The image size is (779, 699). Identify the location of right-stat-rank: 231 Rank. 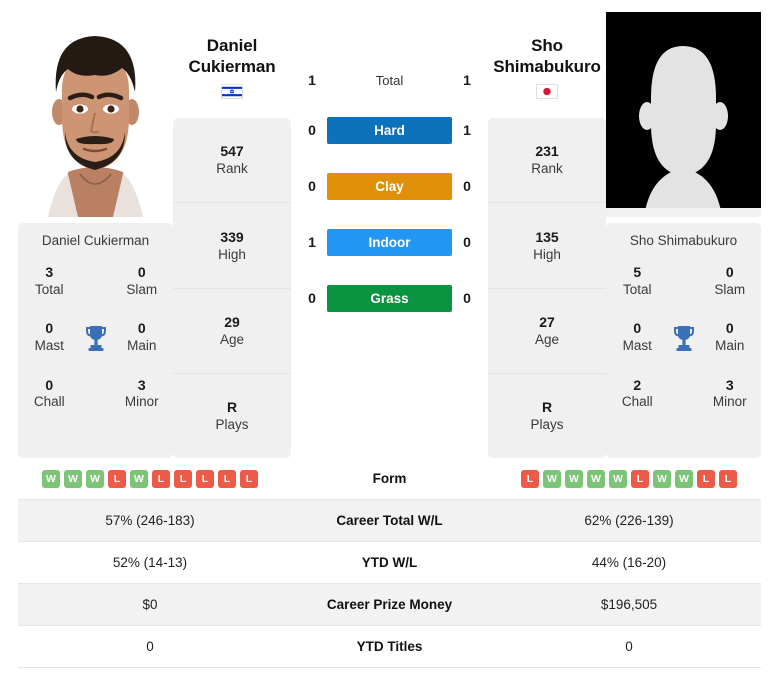
(547, 161).